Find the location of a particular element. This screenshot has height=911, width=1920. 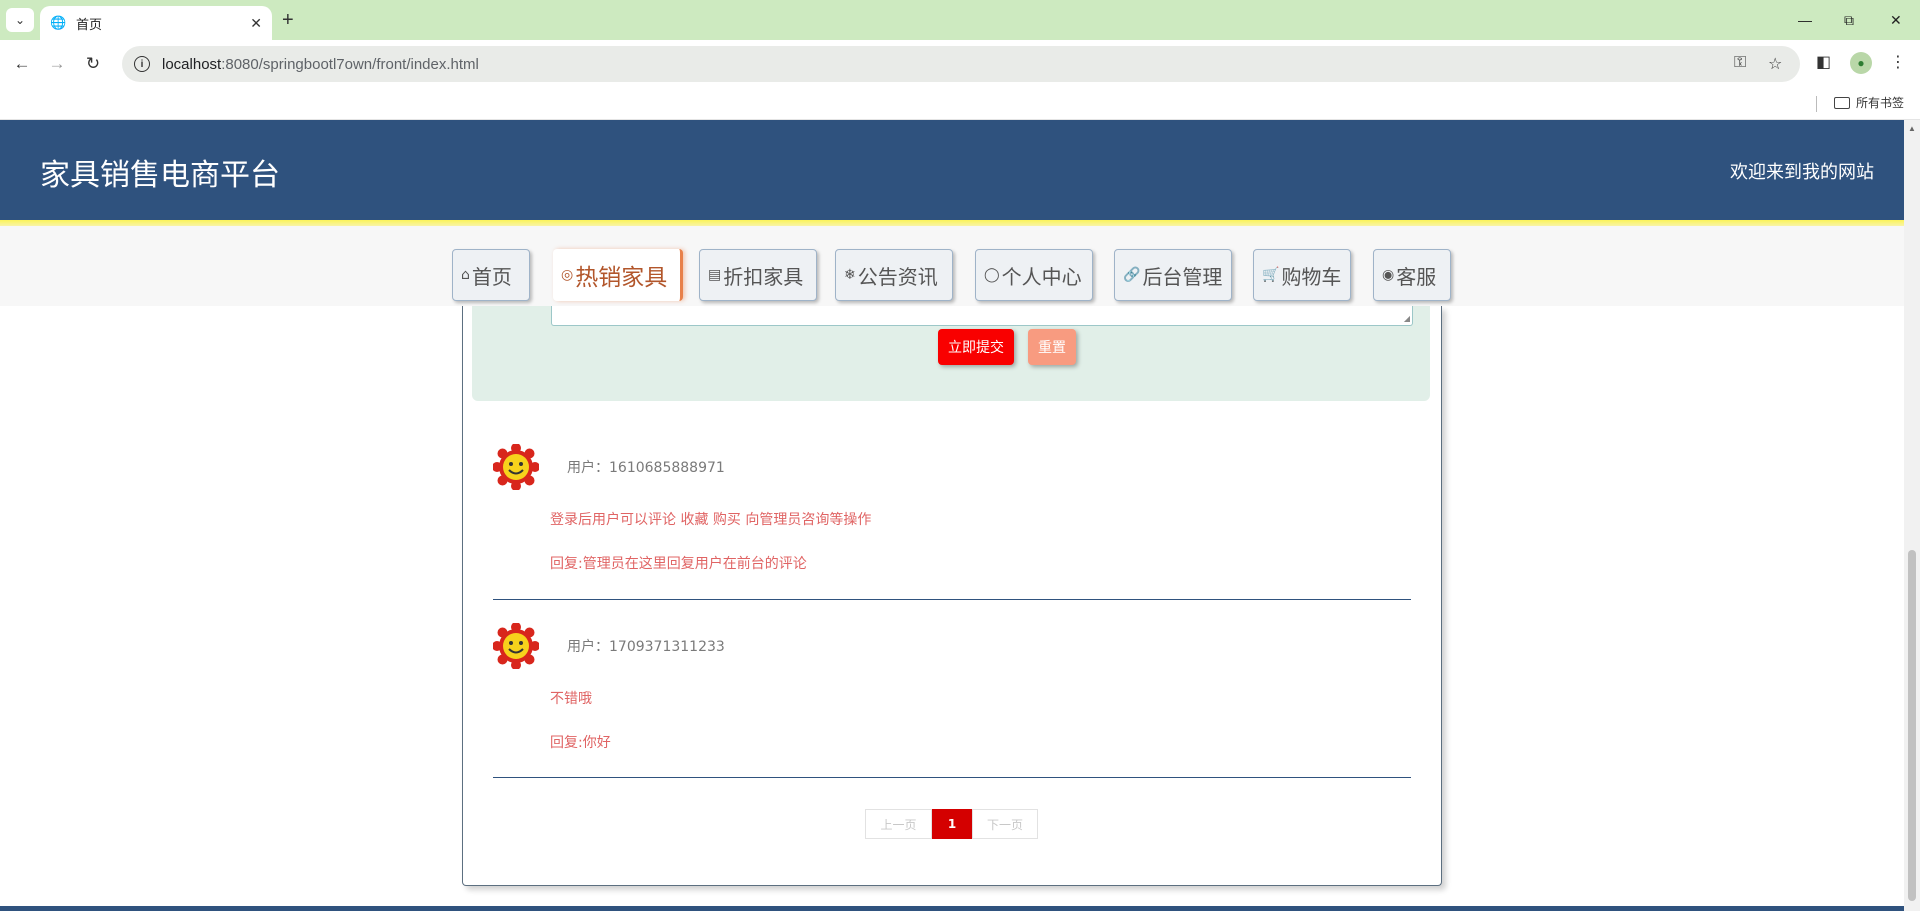

submit-button: 立即提交 is located at coordinates (976, 347).